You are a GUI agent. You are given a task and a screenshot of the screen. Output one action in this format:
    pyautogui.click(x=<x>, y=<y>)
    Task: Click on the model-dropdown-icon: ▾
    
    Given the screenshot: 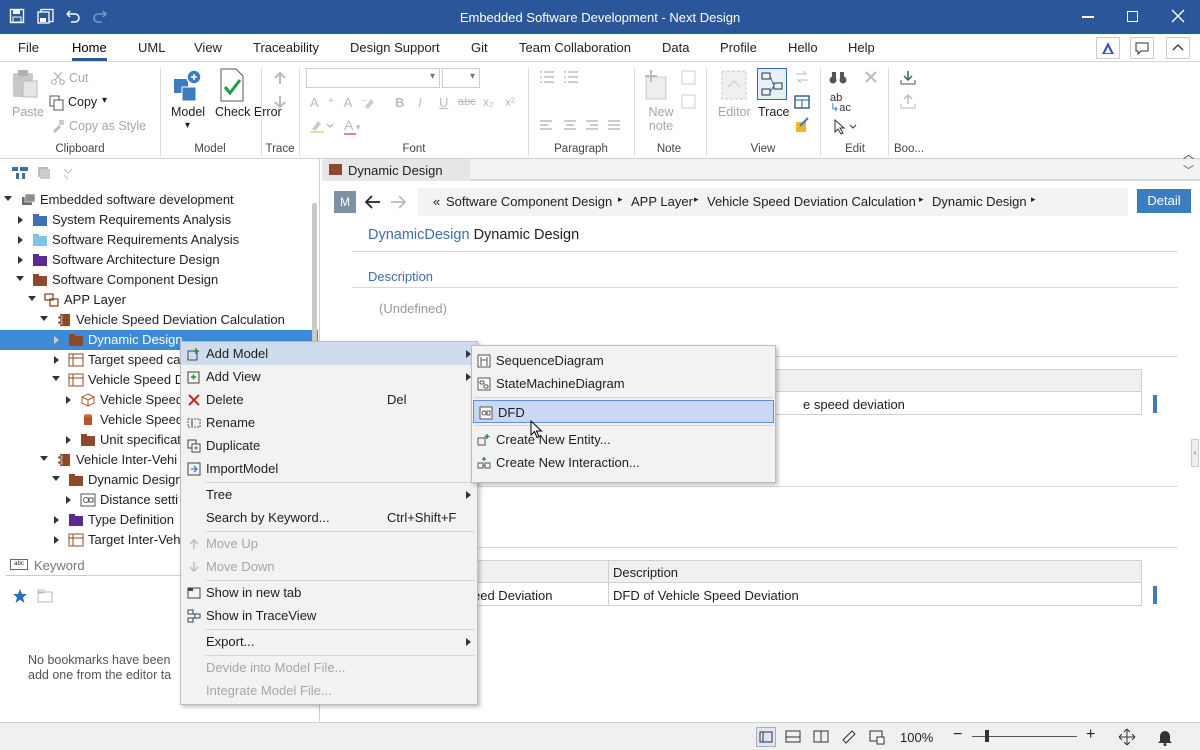 What is the action you would take?
    pyautogui.click(x=187, y=125)
    